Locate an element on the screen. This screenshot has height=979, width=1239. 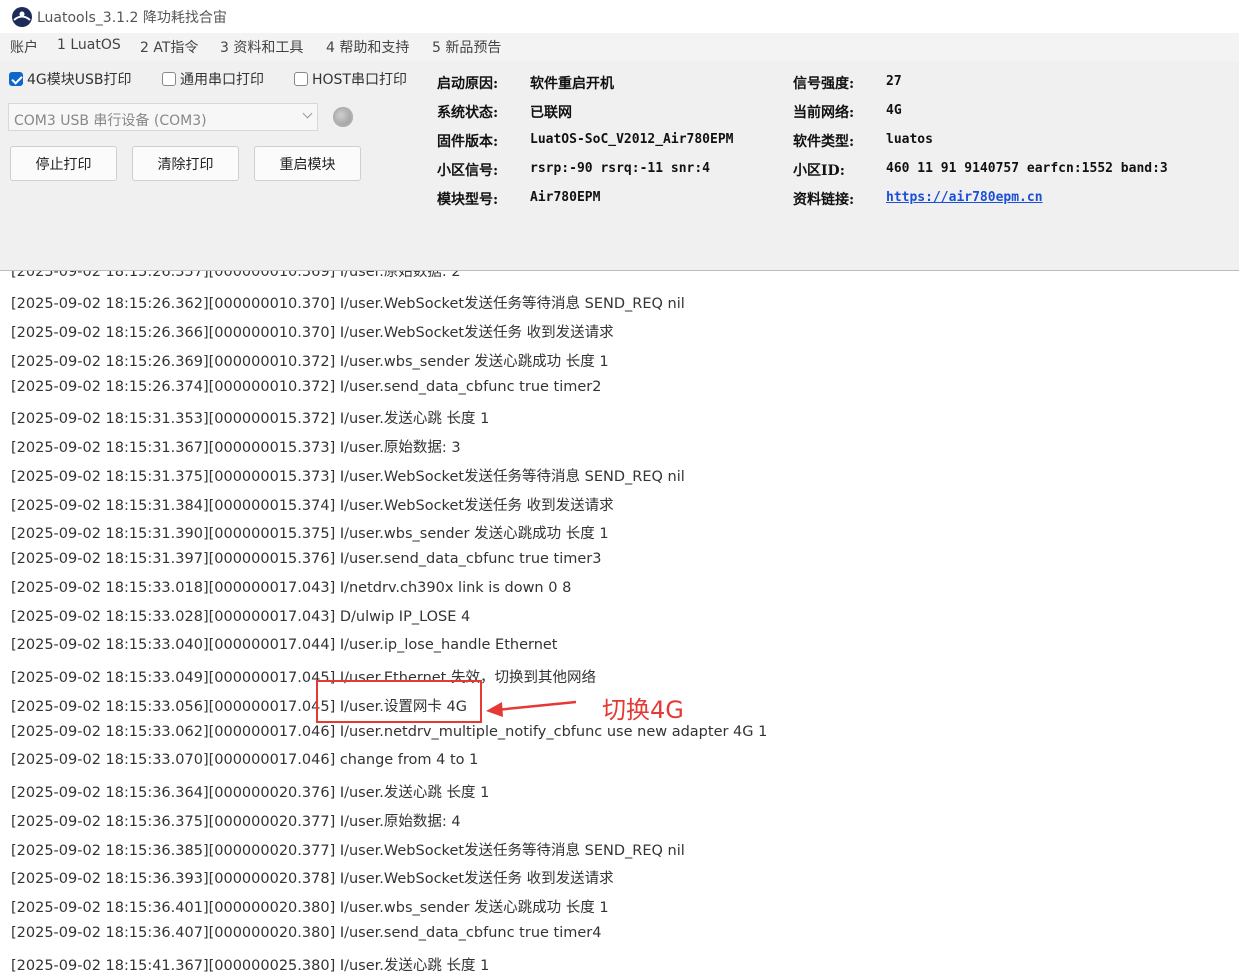
boot-reason-value: 软件重启开机 is located at coordinates (572, 84).